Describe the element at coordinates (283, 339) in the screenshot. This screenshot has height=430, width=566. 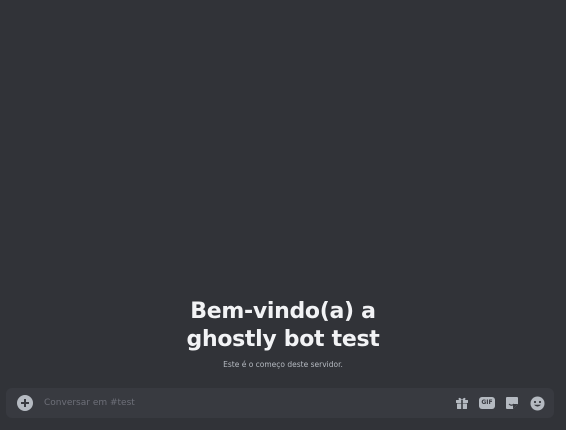
I see `welcome-title-line-2: ghostly bot test` at that location.